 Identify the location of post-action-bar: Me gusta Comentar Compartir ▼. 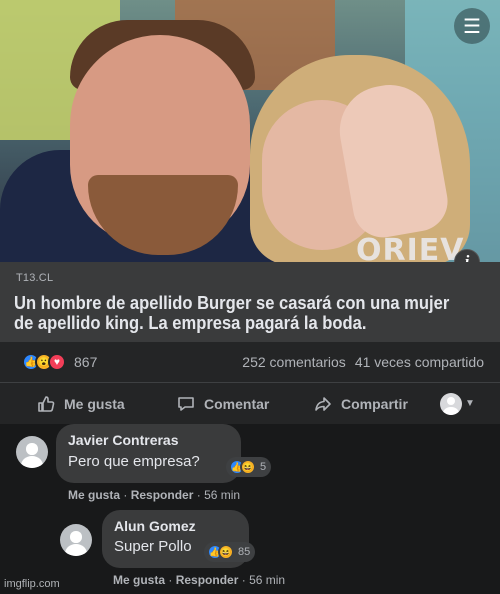
(250, 403).